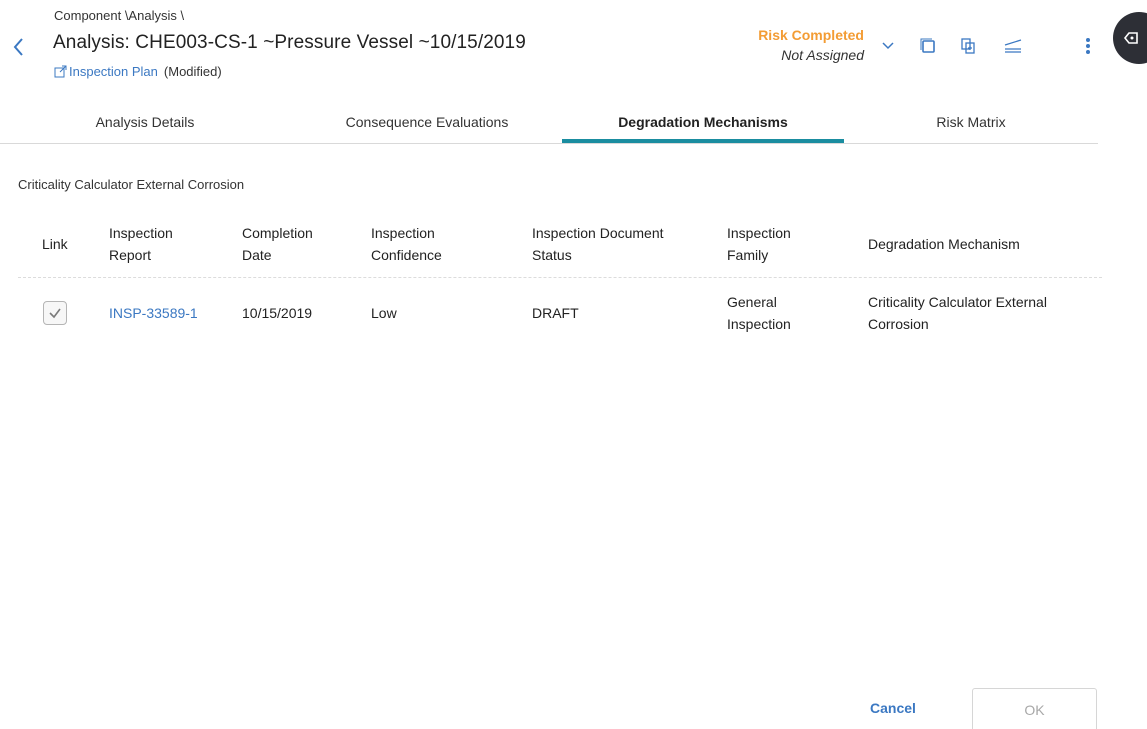 The width and height of the screenshot is (1147, 729). I want to click on export-button, so click(968, 46).